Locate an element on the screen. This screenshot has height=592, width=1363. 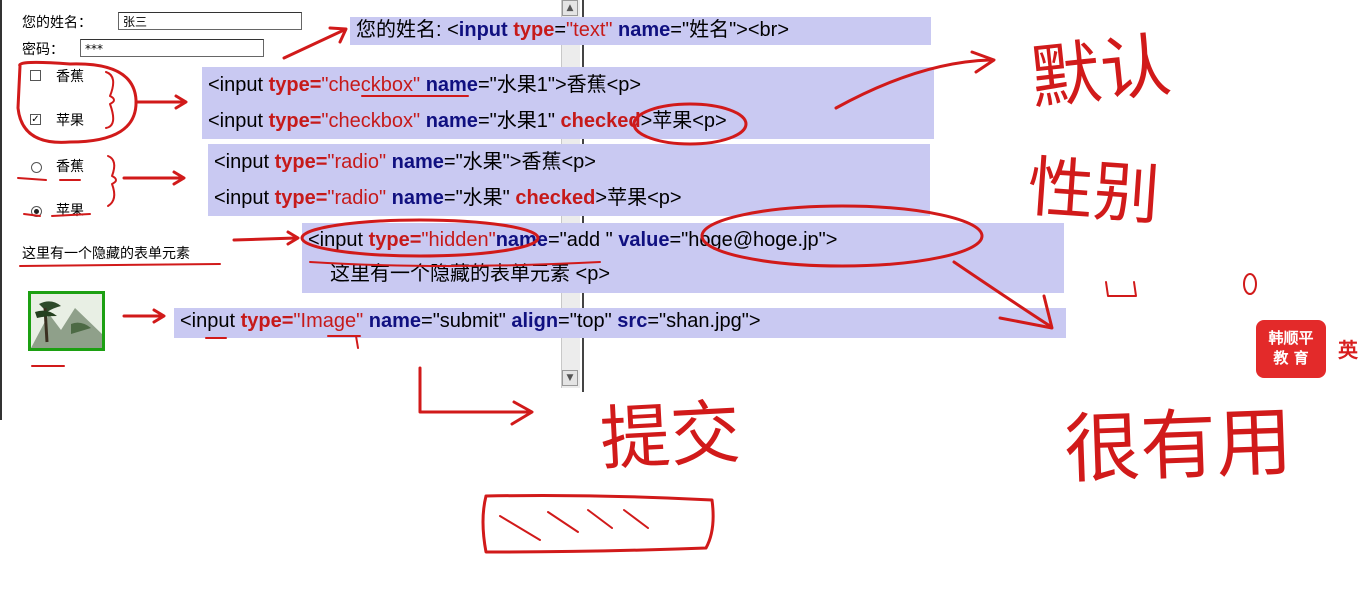
ink-hatch is located at coordinates (574, 525).